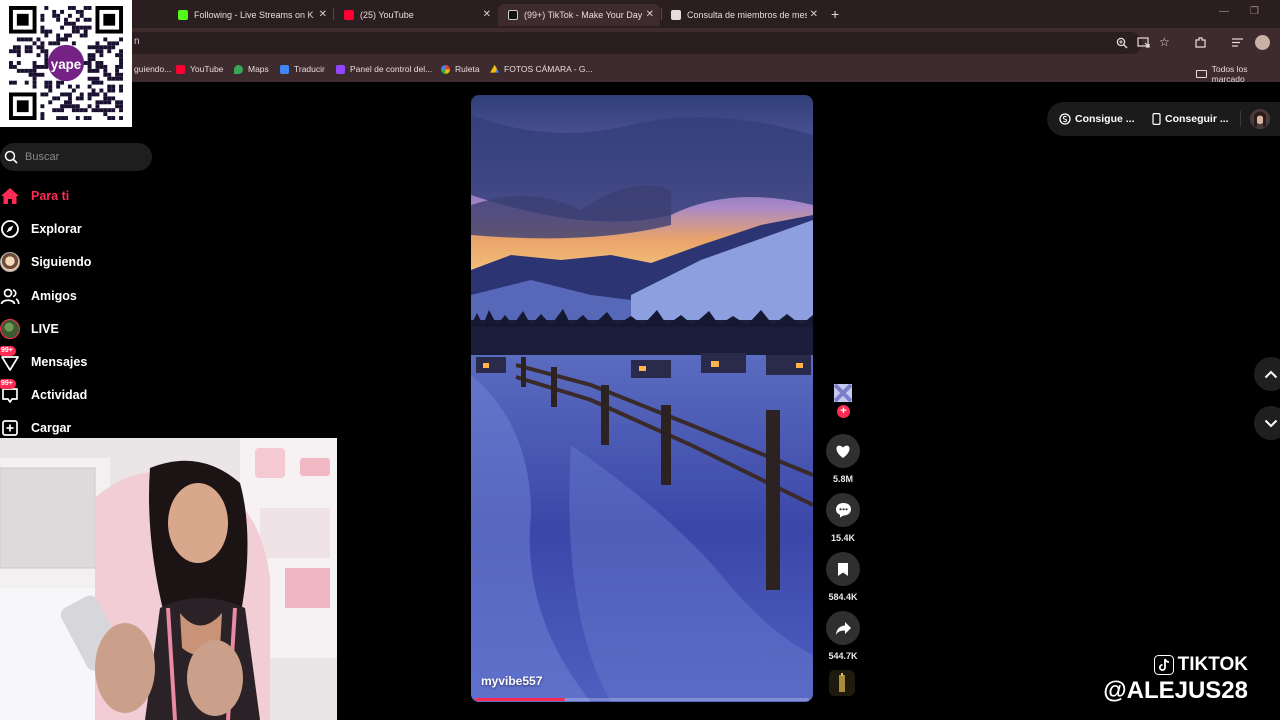  Describe the element at coordinates (1224, 11) in the screenshot. I see `minimize-icon: —` at that location.